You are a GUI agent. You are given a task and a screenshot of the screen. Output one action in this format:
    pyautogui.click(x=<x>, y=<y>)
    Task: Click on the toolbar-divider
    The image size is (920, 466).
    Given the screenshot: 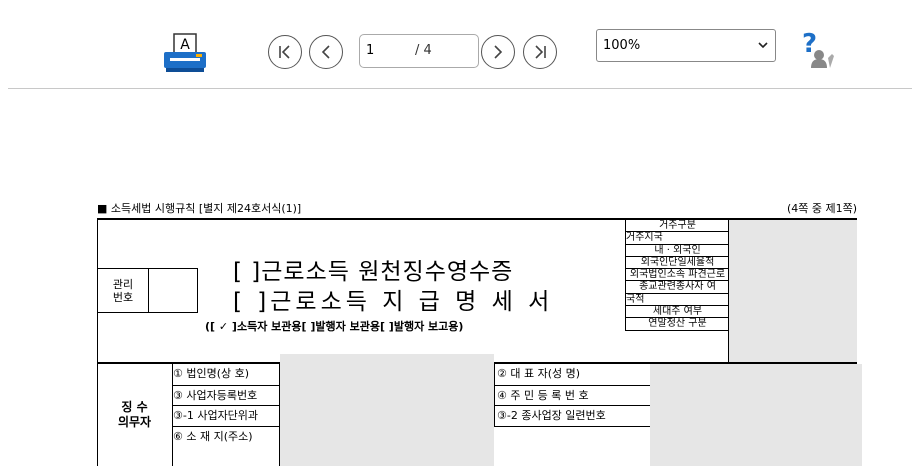 What is the action you would take?
    pyautogui.click(x=460, y=88)
    